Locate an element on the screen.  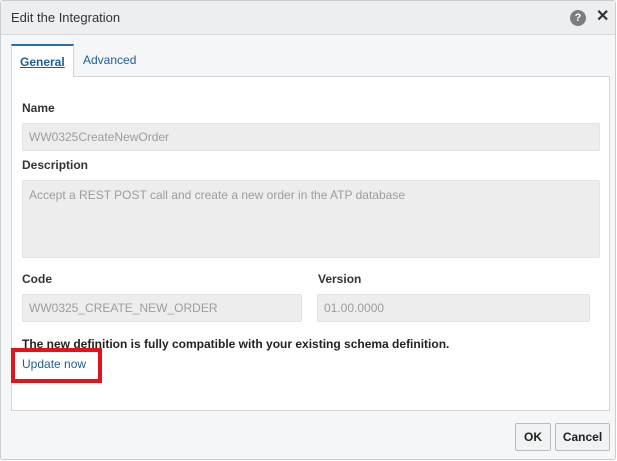
description-label: Description is located at coordinates (55, 165).